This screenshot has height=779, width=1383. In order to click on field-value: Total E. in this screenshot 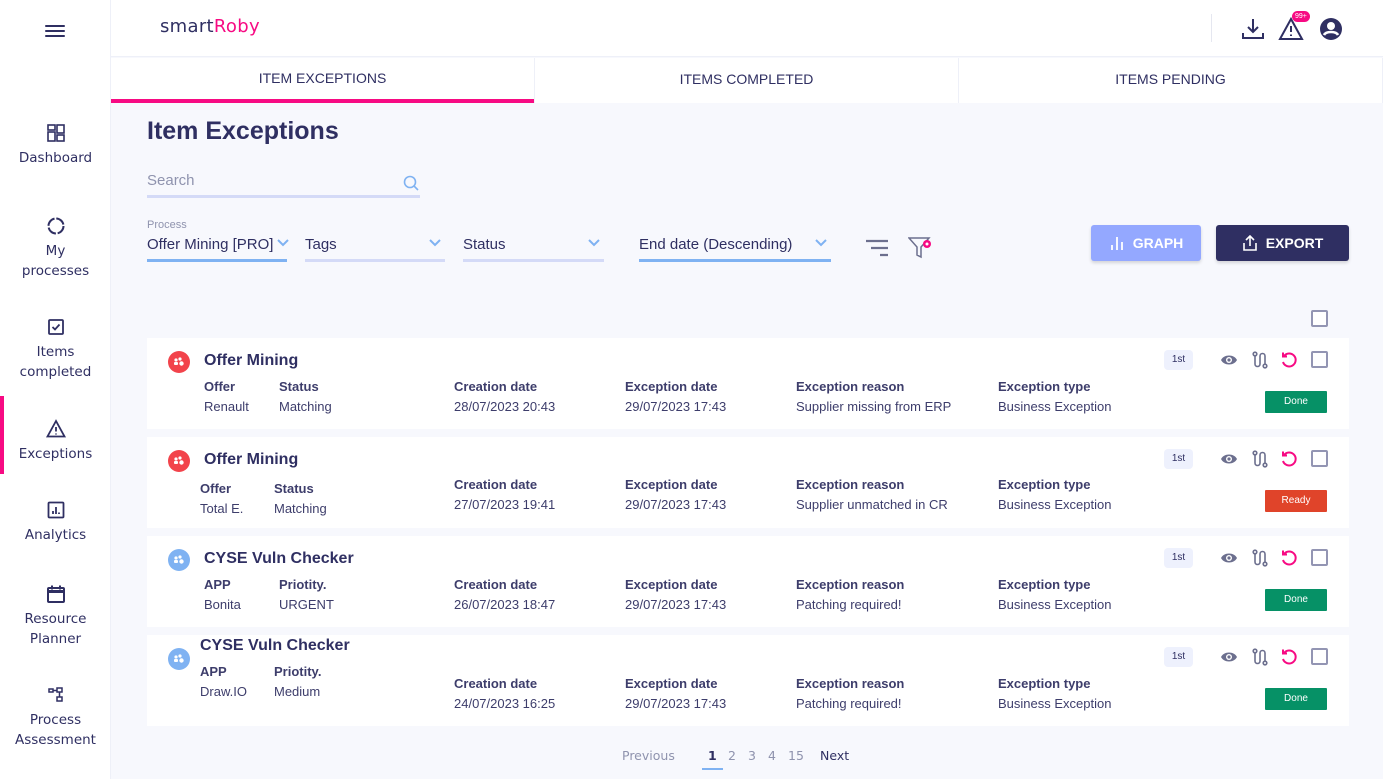, I will do `click(222, 508)`.